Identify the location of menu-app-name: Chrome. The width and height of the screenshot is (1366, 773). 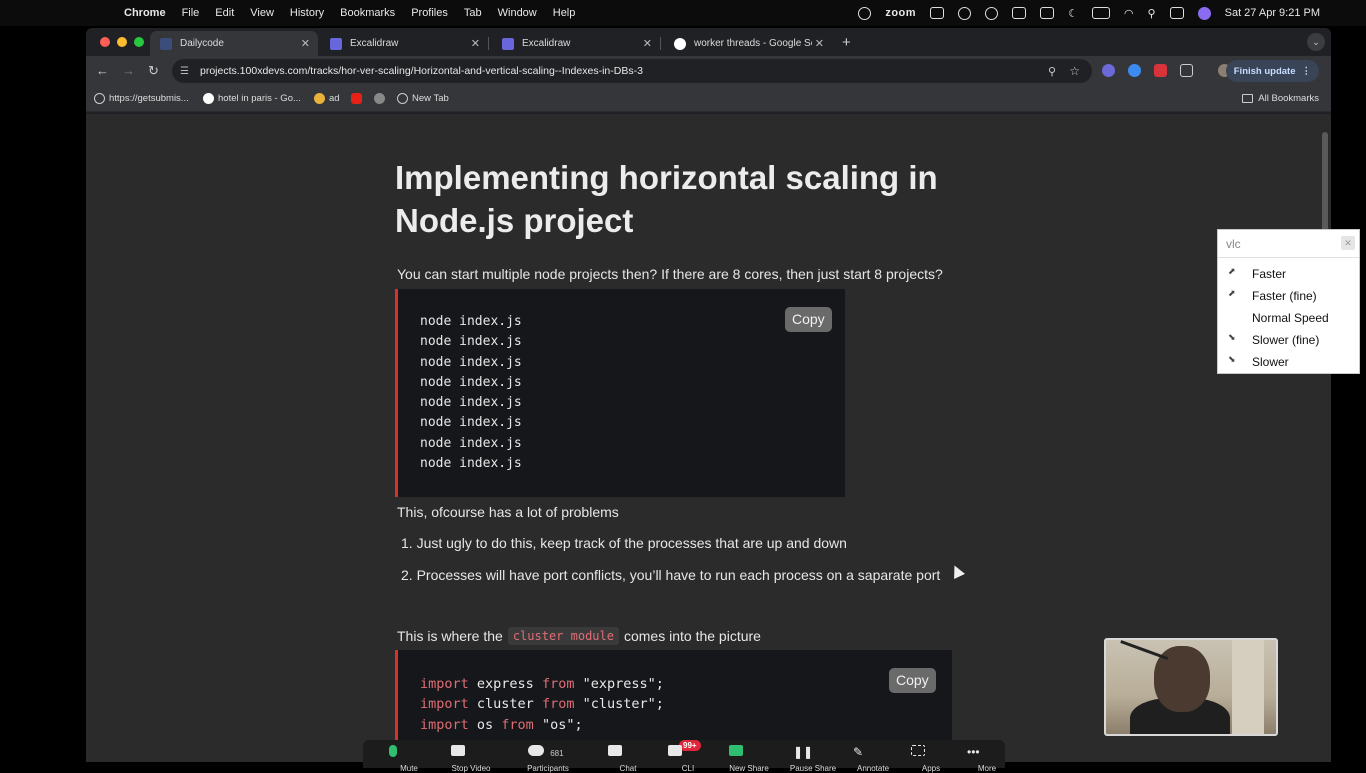
(145, 13).